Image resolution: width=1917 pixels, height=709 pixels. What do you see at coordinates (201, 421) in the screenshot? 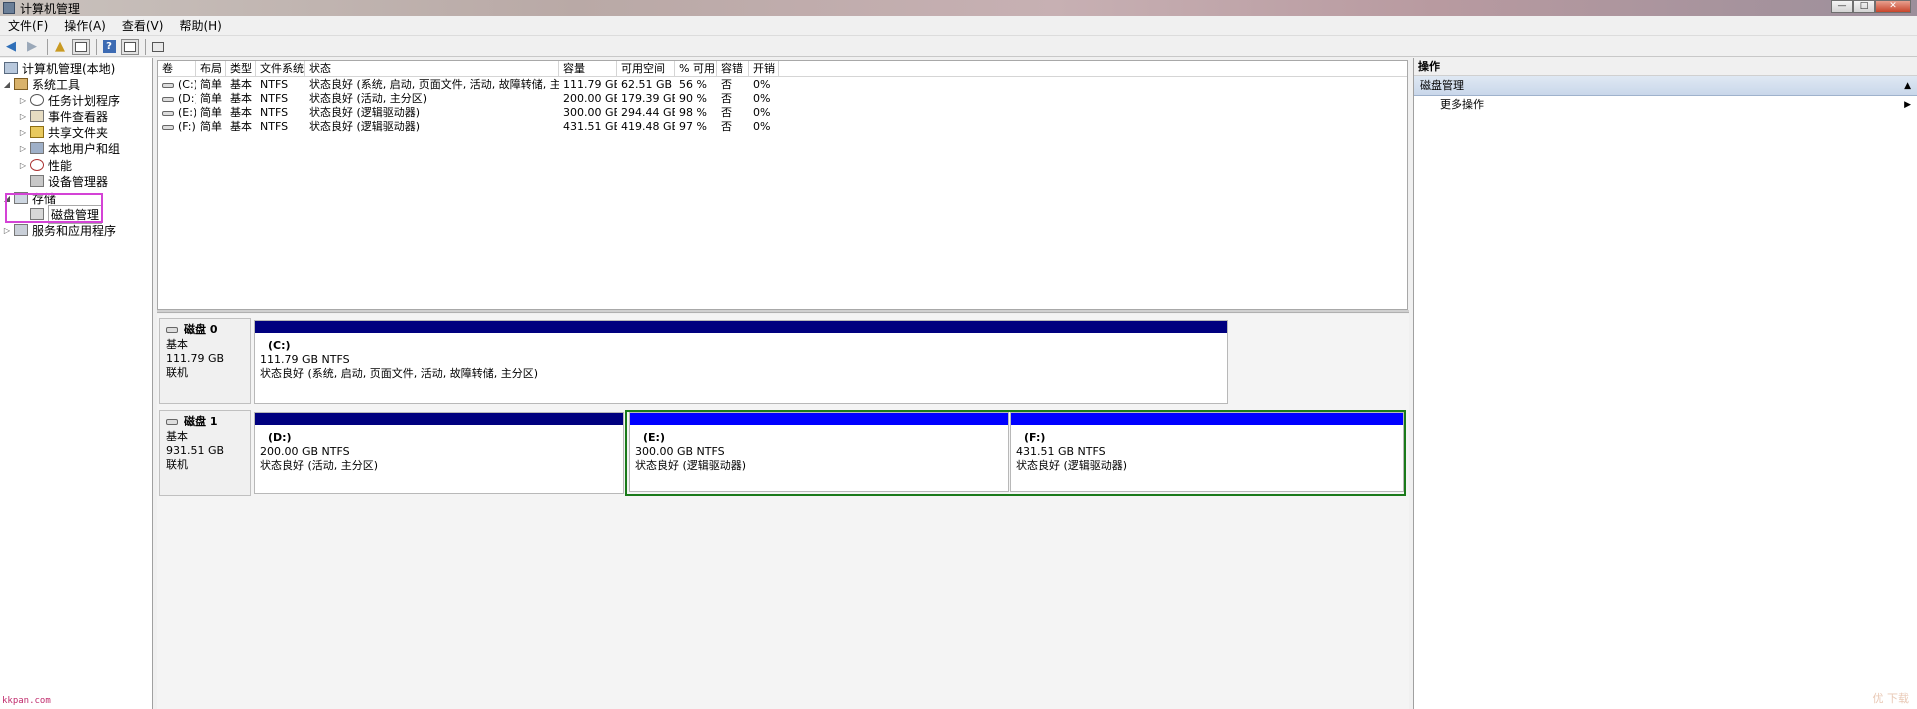
I see `disk-name-text: 磁盘 1` at bounding box center [201, 421].